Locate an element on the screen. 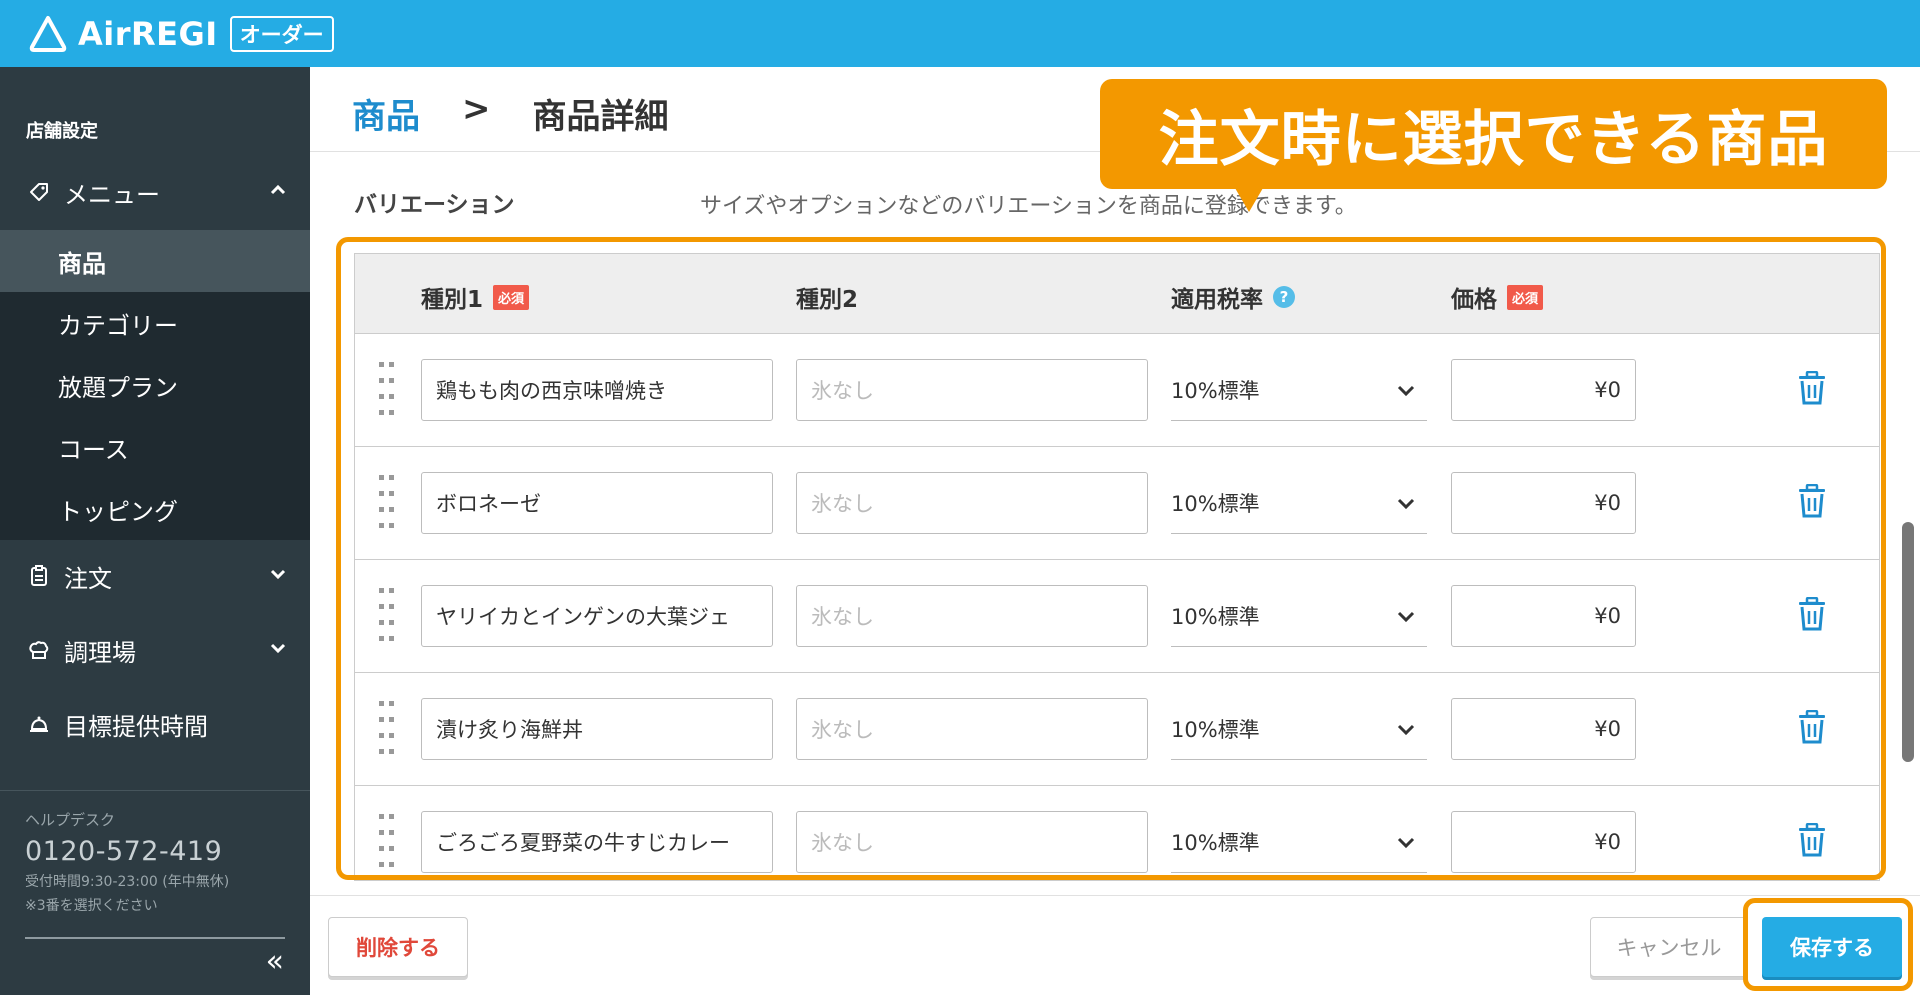  sidebar-item-label: 商品 is located at coordinates (82, 263).